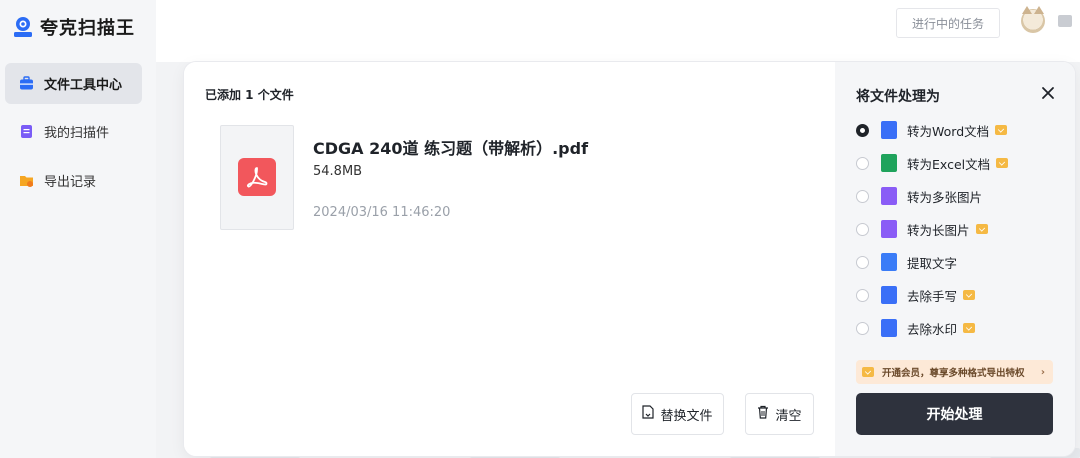  Describe the element at coordinates (686, 416) in the screenshot. I see `replace-file-label: 替换文件` at that location.